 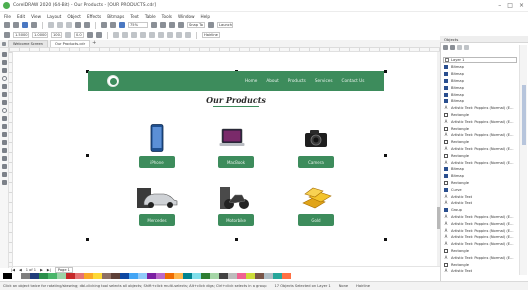 I want to click on product-button-mercedes: Mercedes, so click(x=157, y=220).